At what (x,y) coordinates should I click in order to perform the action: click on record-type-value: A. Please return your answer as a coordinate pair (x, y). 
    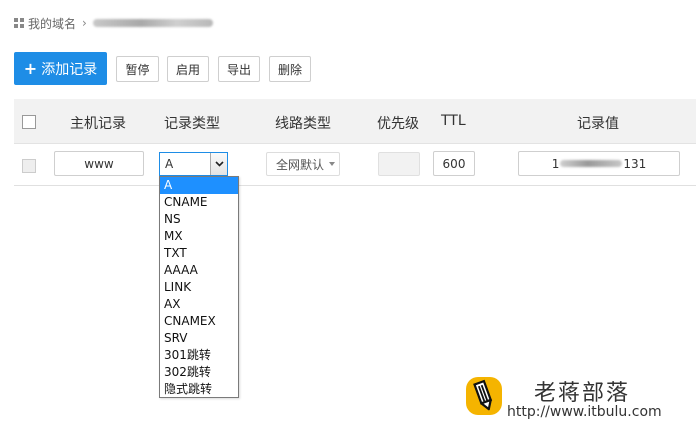
    Looking at the image, I should click on (169, 164).